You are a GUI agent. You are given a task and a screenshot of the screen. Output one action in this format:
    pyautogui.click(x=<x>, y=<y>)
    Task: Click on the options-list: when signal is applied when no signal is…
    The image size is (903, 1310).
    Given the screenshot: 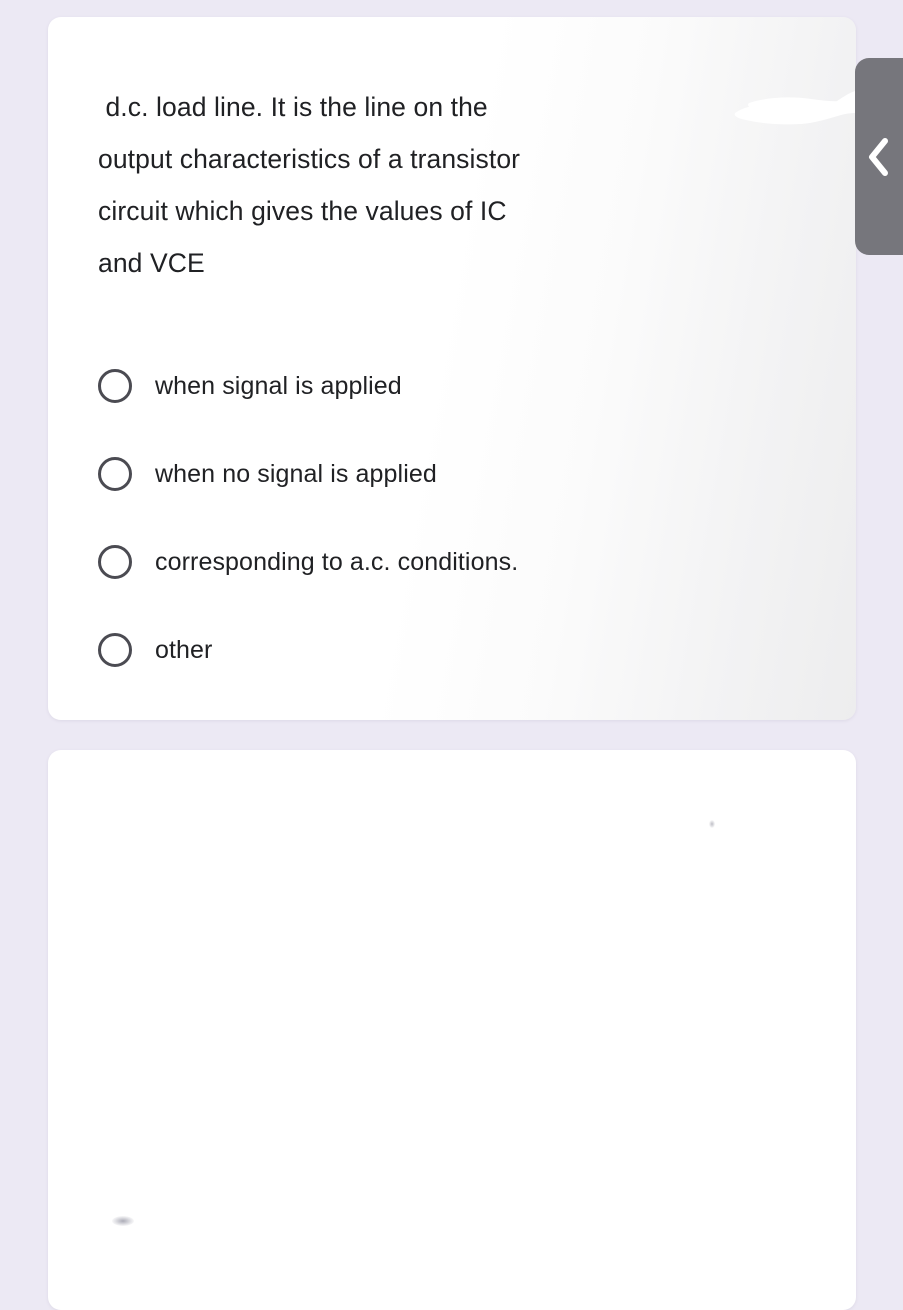 What is the action you would take?
    pyautogui.click(x=308, y=518)
    